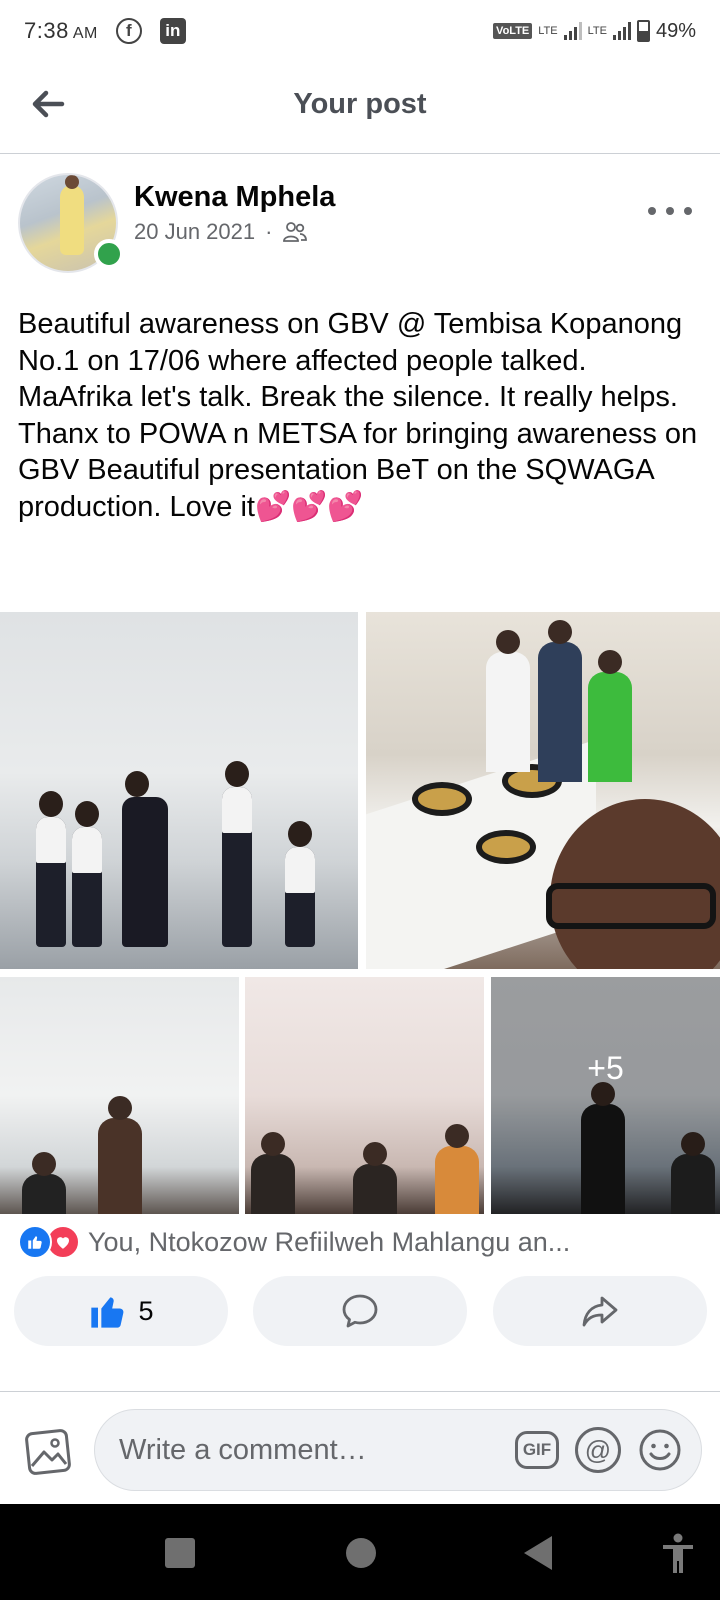 The width and height of the screenshot is (720, 1600). Describe the element at coordinates (537, 1450) in the screenshot. I see `gif-icon: GIF` at that location.